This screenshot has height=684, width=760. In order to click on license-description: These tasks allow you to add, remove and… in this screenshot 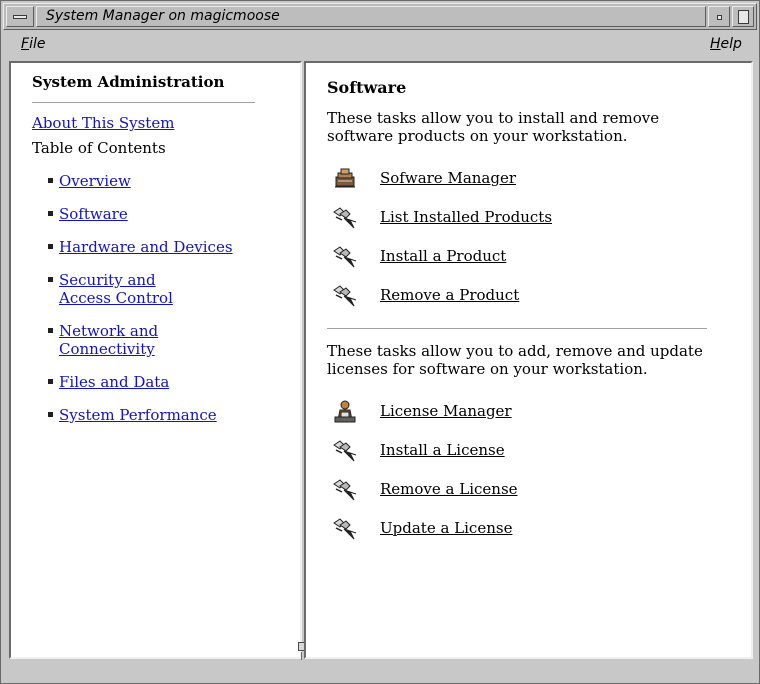, I will do `click(515, 360)`.